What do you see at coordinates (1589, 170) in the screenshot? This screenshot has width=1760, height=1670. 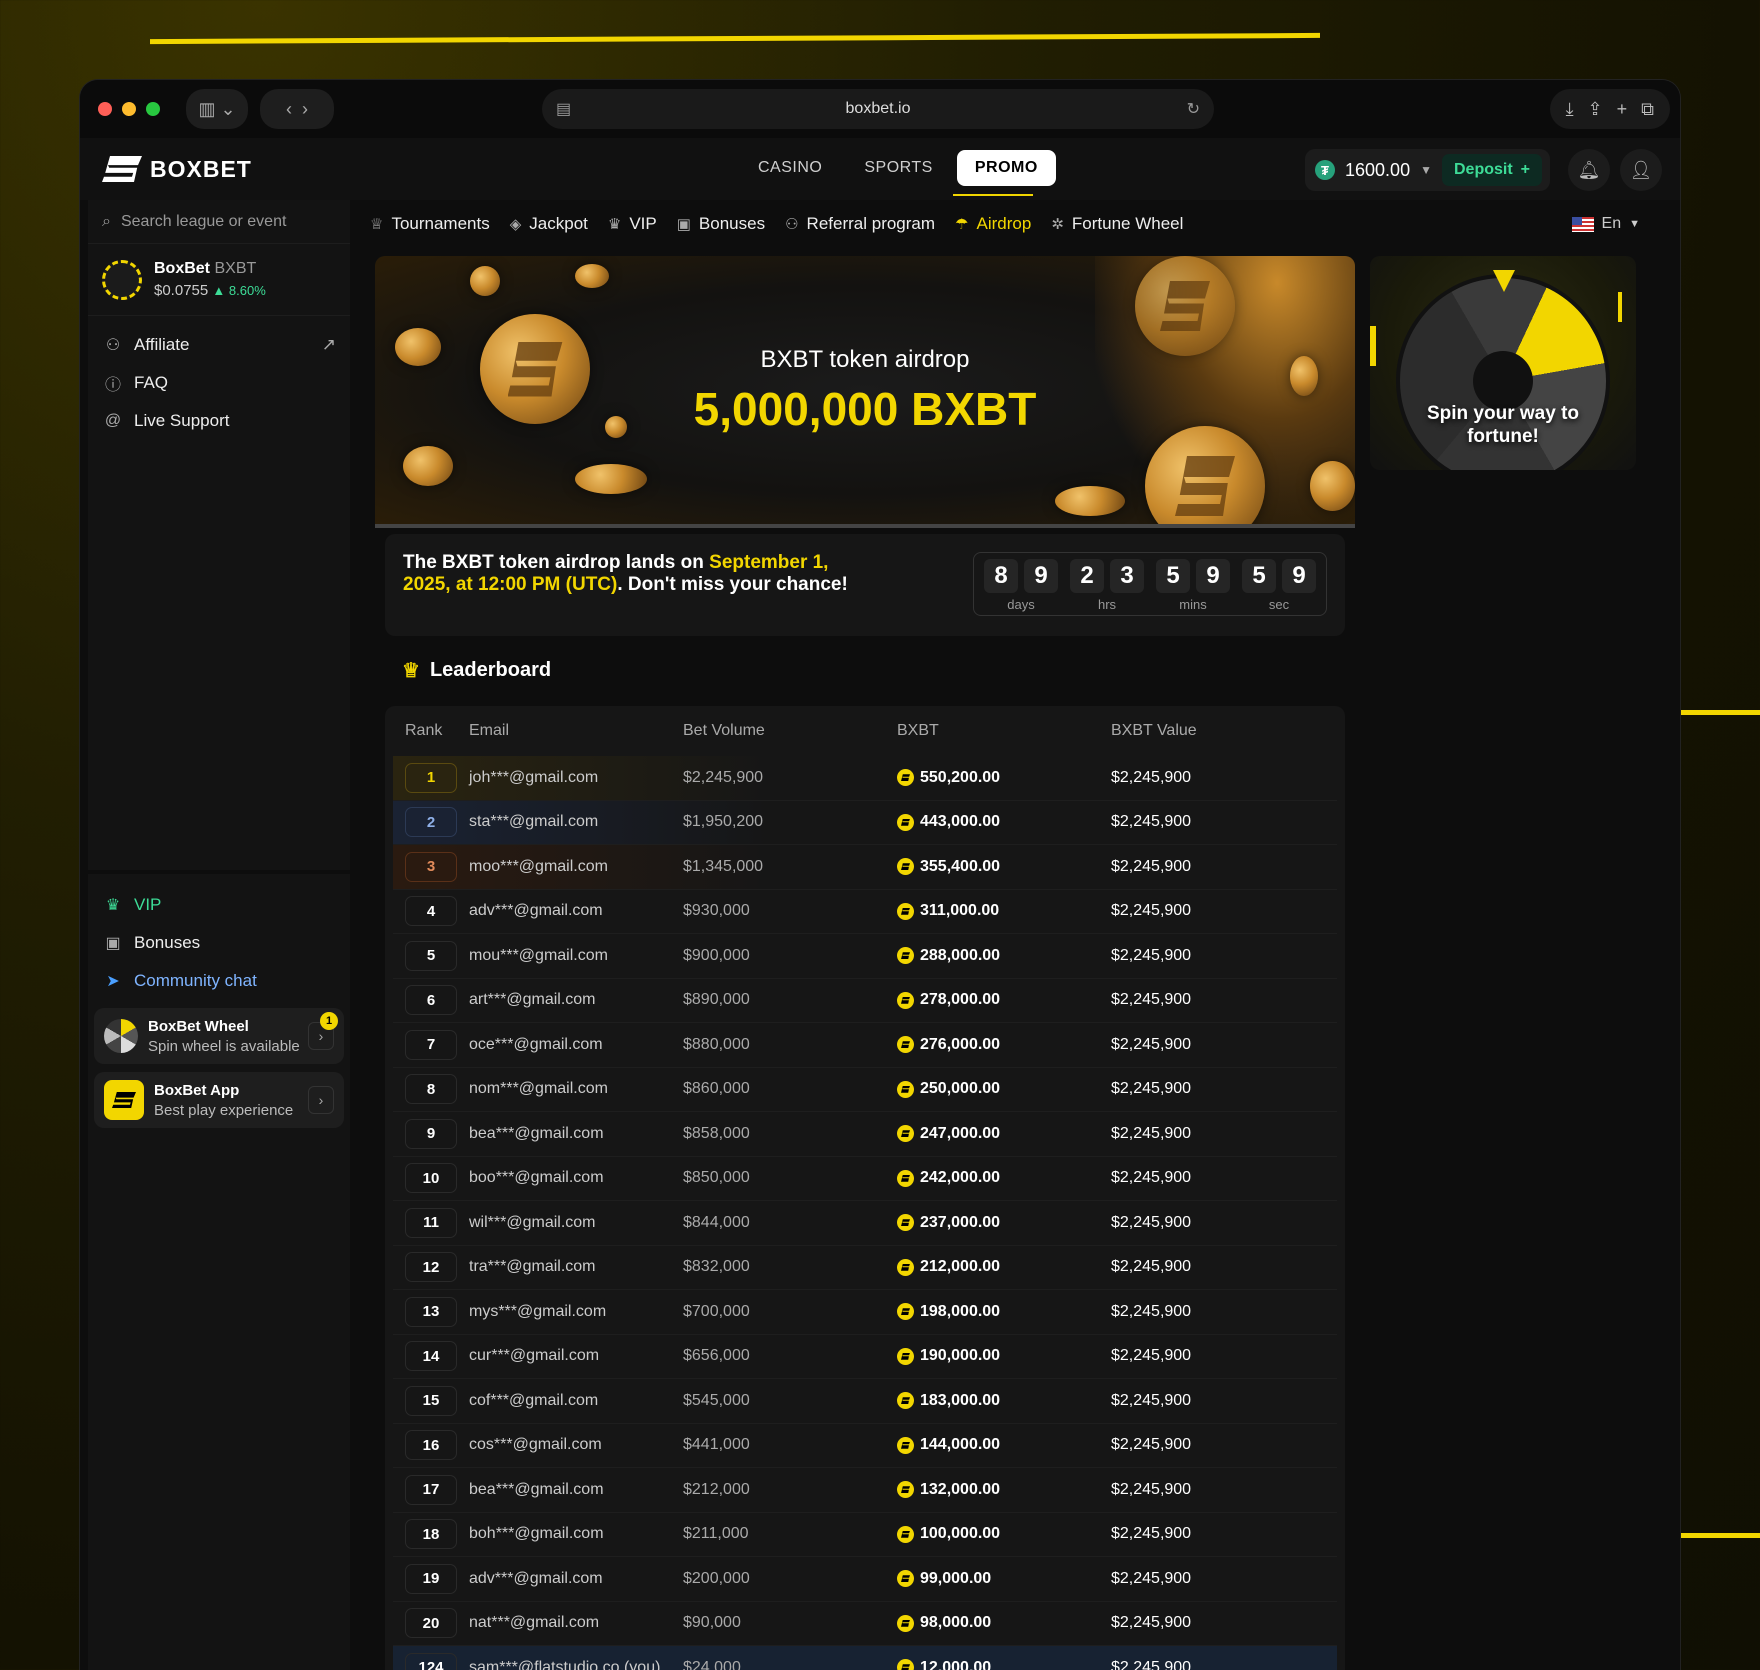 I see `notifications-bell-icon: 🔔︎` at bounding box center [1589, 170].